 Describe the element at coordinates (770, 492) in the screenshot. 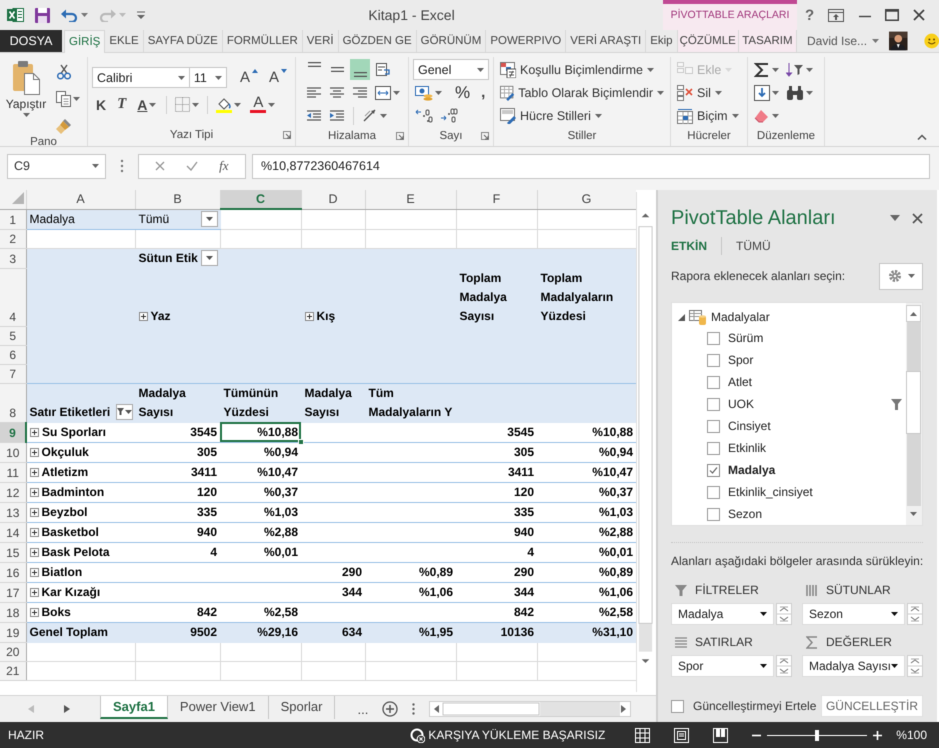

I see `field-name: Etkinlik_cinsiyet` at that location.